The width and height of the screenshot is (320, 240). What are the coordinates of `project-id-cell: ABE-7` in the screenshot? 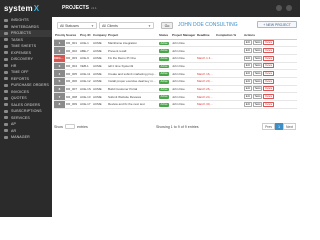 It's located at (85, 50).